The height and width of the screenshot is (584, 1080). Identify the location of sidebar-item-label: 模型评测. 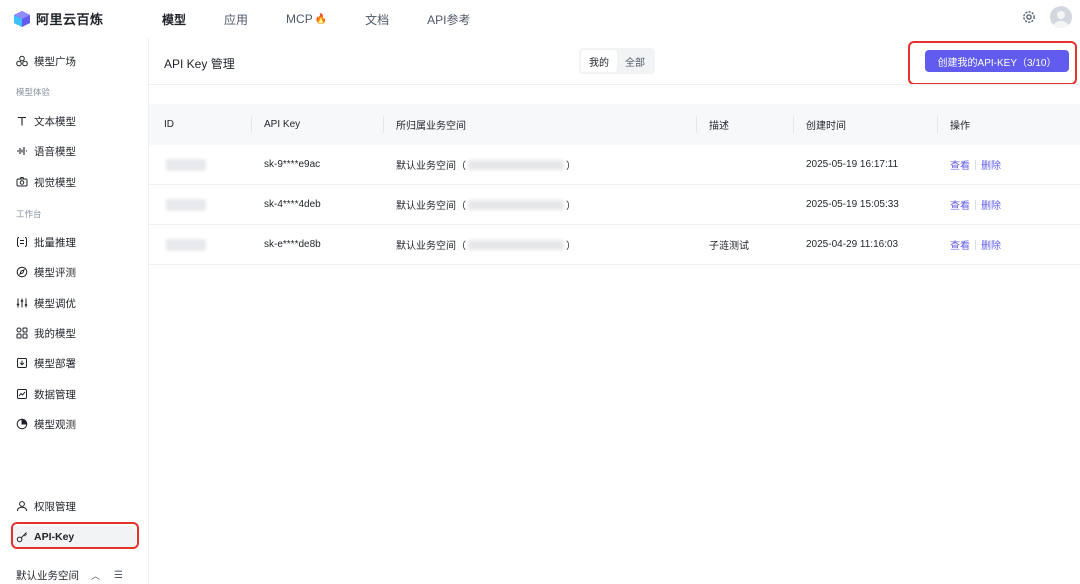
(55, 272).